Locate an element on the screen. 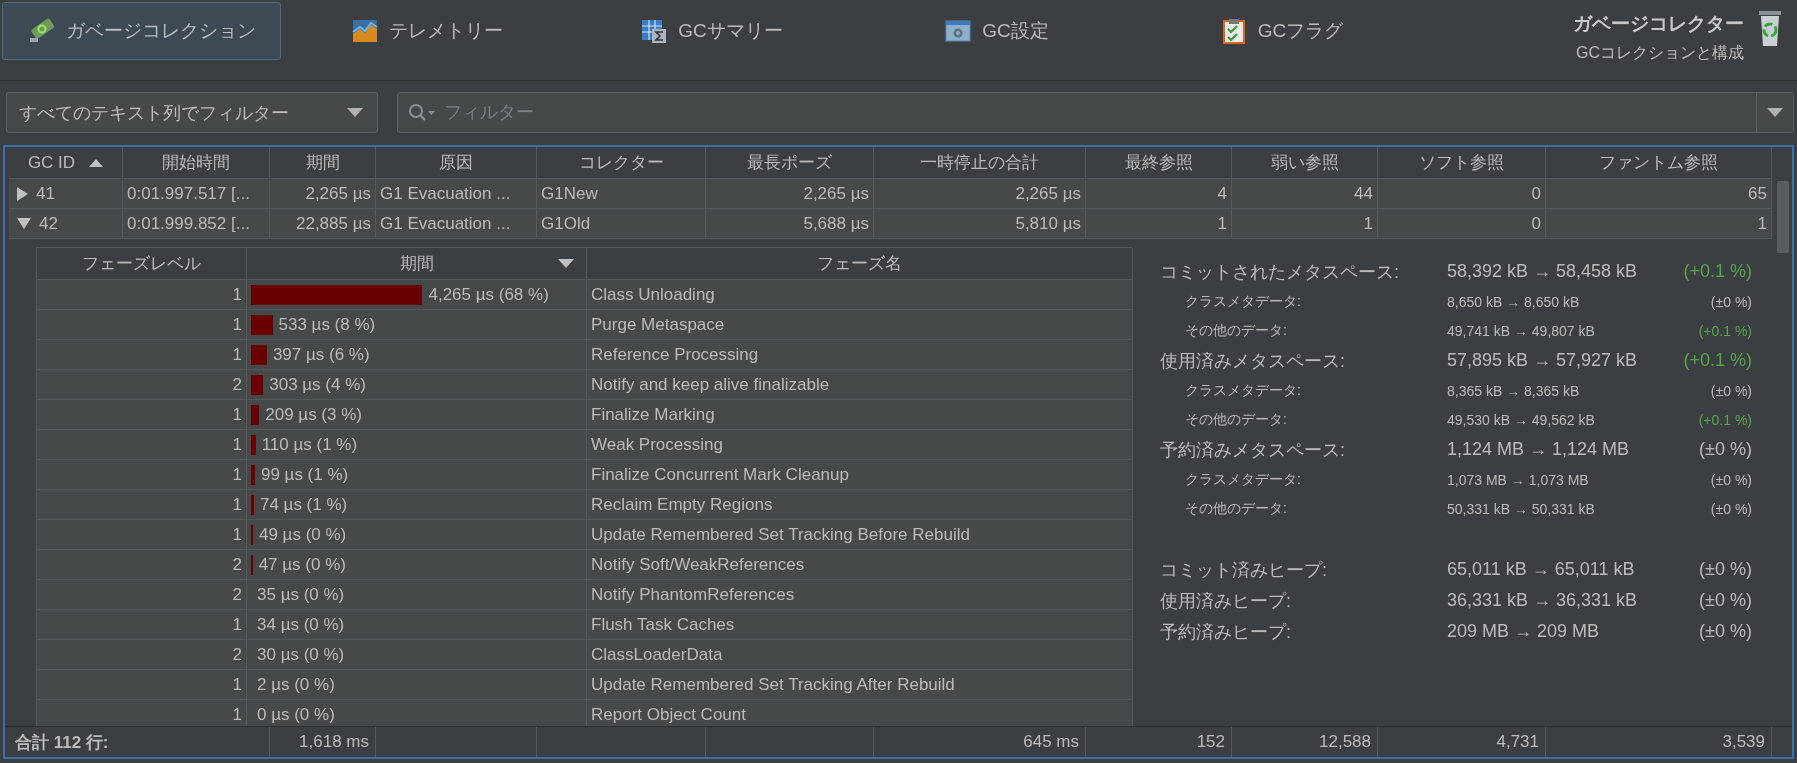 The height and width of the screenshot is (763, 1797). metric-value: 1,124 MB → 1,124 MB is located at coordinates (1539, 449).